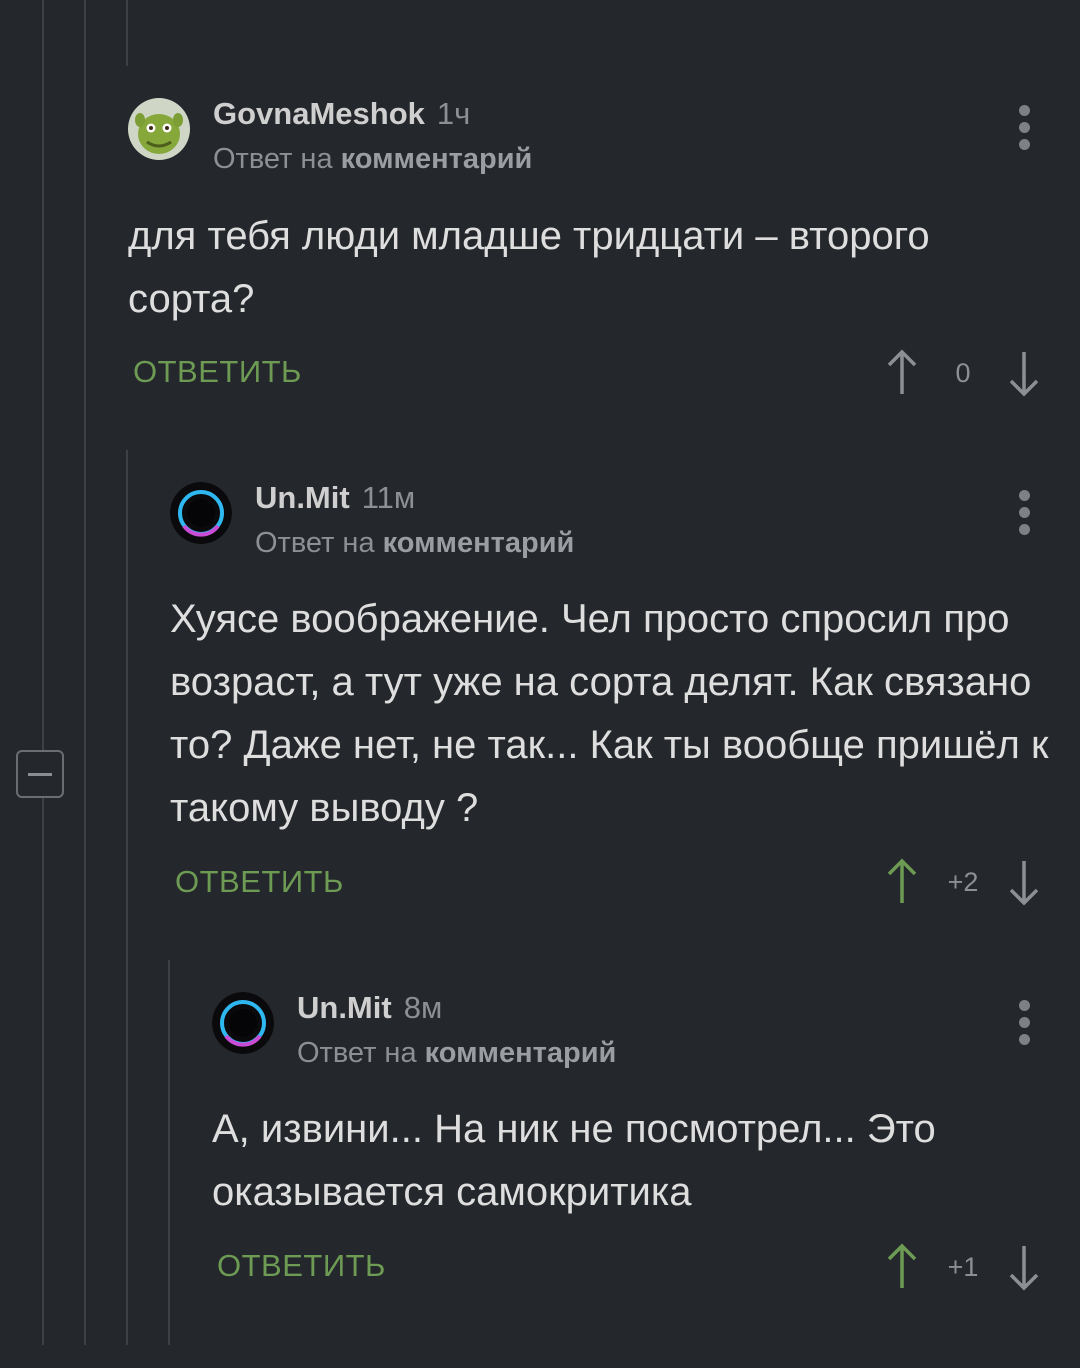 The height and width of the screenshot is (1368, 1080). I want to click on vote-score: 0, so click(963, 373).